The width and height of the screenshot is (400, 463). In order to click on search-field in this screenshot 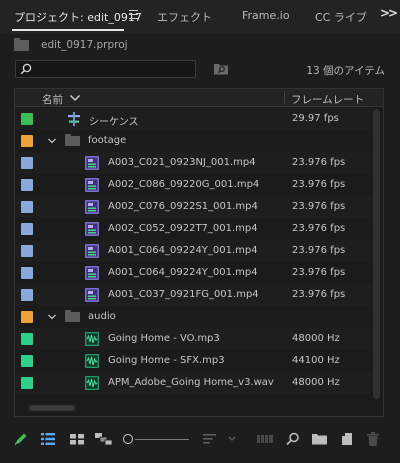, I will do `click(105, 69)`.